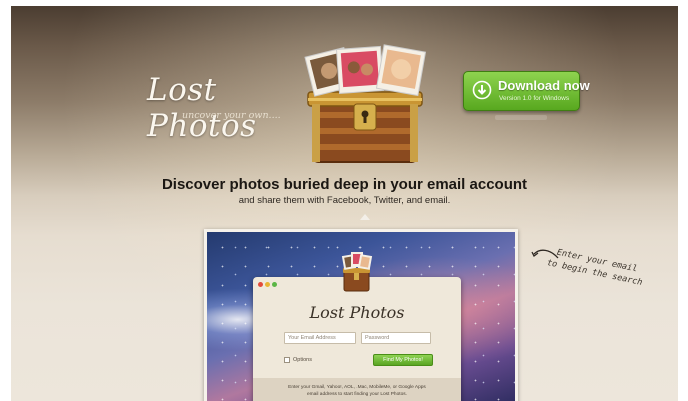 This screenshot has width=688, height=401. Describe the element at coordinates (482, 90) in the screenshot. I see `download-arrow-icon` at that location.